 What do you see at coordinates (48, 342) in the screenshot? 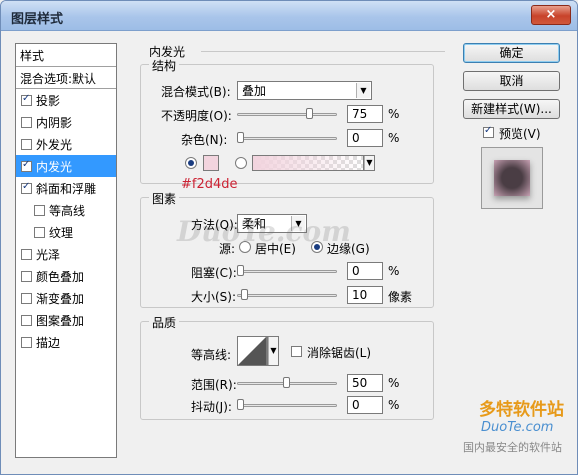
I see `style-item-label: 描边` at bounding box center [48, 342].